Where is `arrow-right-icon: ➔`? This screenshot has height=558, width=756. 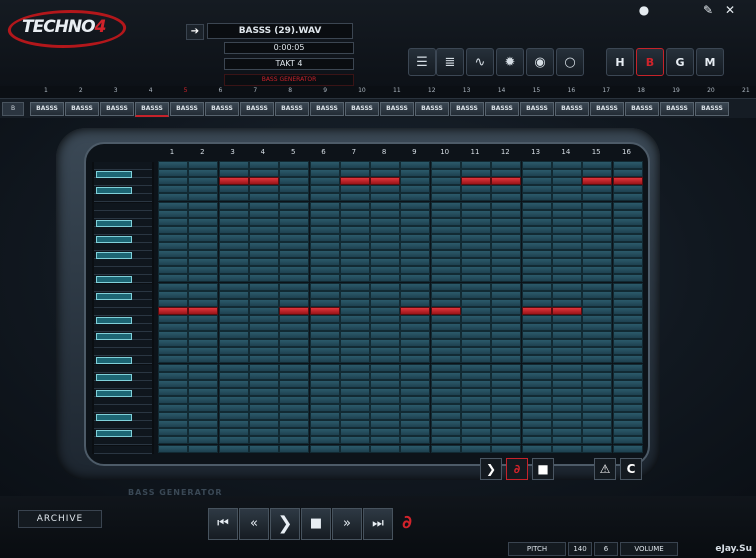 arrow-right-icon: ➔ is located at coordinates (195, 32).